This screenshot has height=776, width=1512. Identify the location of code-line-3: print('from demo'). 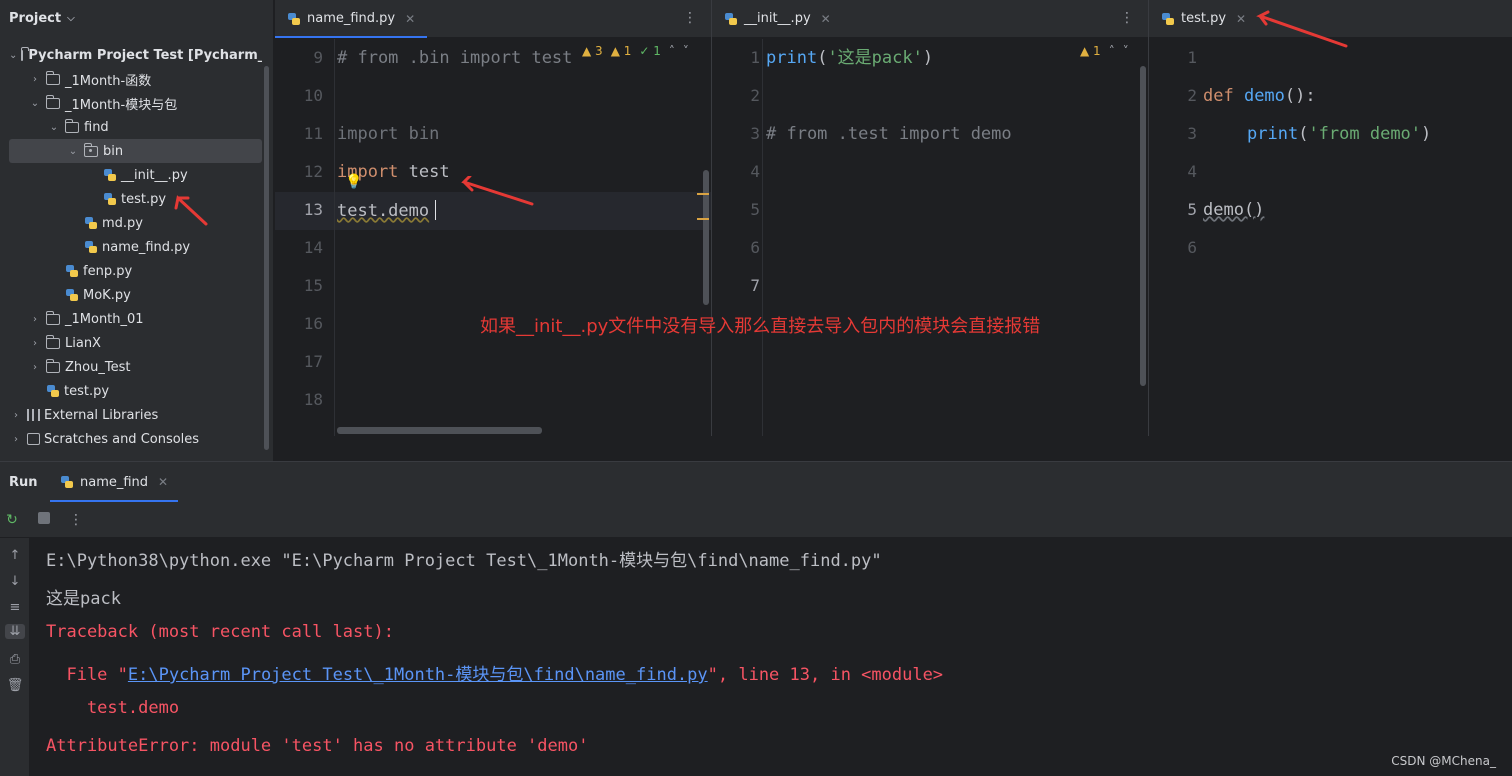
(1339, 134).